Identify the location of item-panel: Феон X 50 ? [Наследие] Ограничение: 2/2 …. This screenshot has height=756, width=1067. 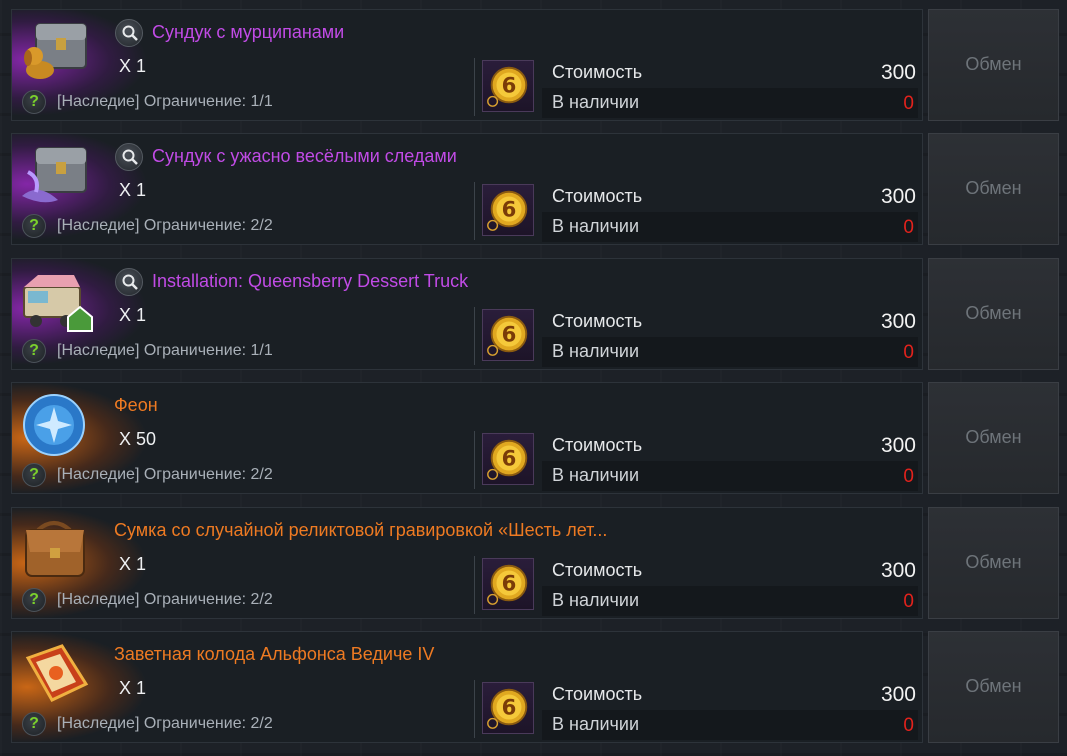
(467, 438).